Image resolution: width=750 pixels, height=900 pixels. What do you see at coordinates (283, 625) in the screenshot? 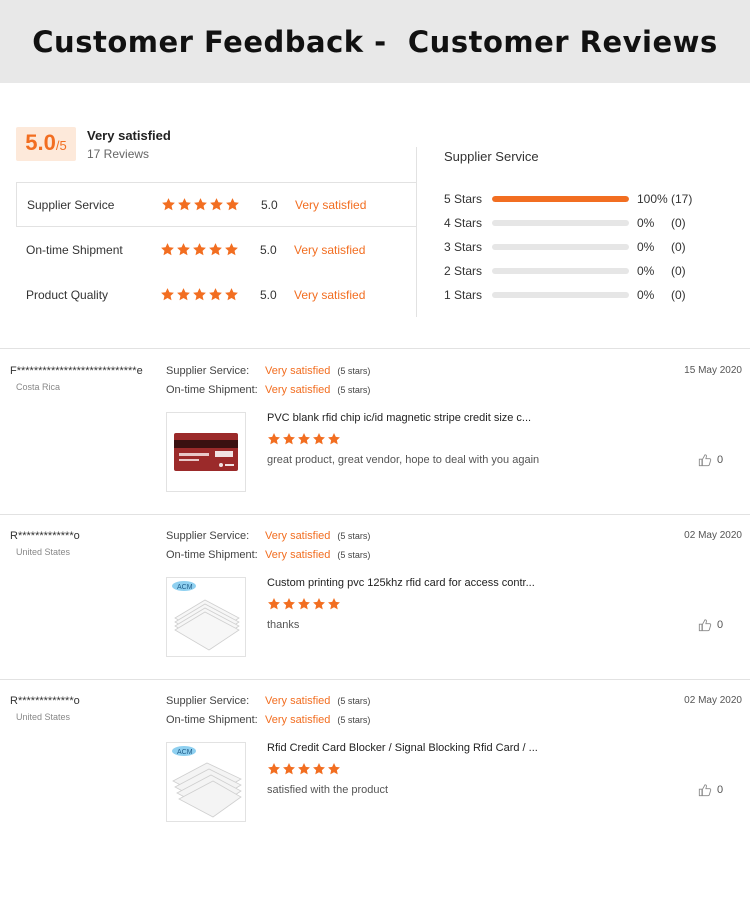
I see `review-comment: thanks` at bounding box center [283, 625].